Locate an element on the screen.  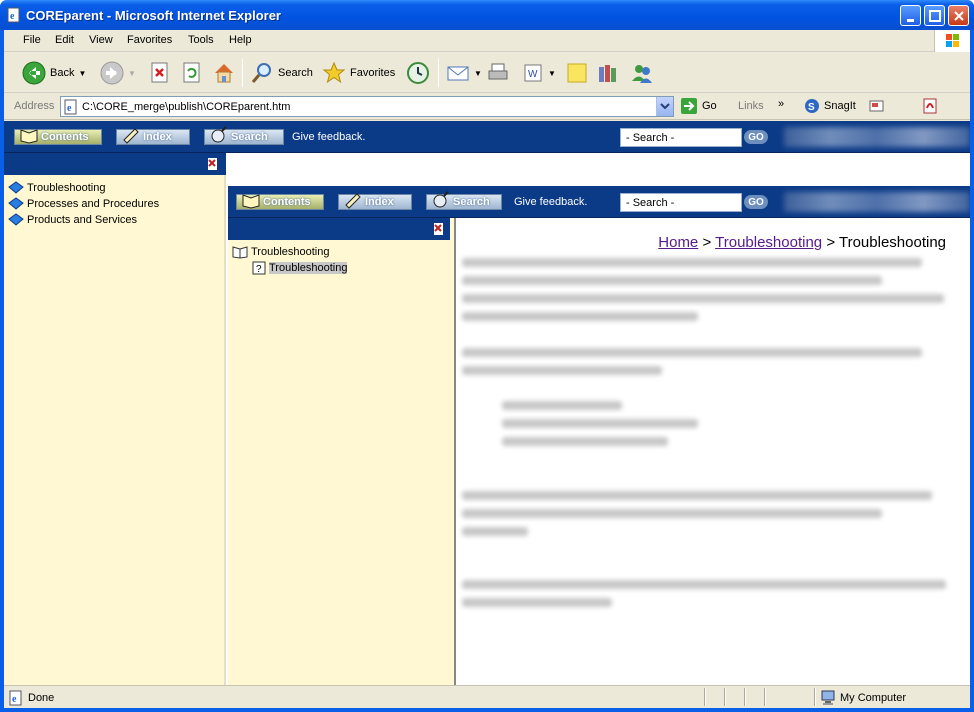
toc-item-troubleshooting: Troubleshooting is located at coordinates (56, 188).